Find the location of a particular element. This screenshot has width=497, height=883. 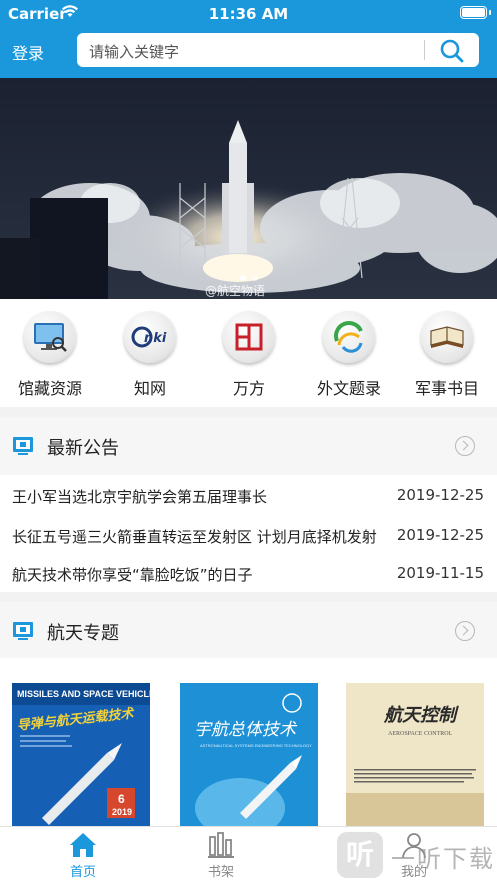

notice-date: 2019-11-15 is located at coordinates (440, 573).